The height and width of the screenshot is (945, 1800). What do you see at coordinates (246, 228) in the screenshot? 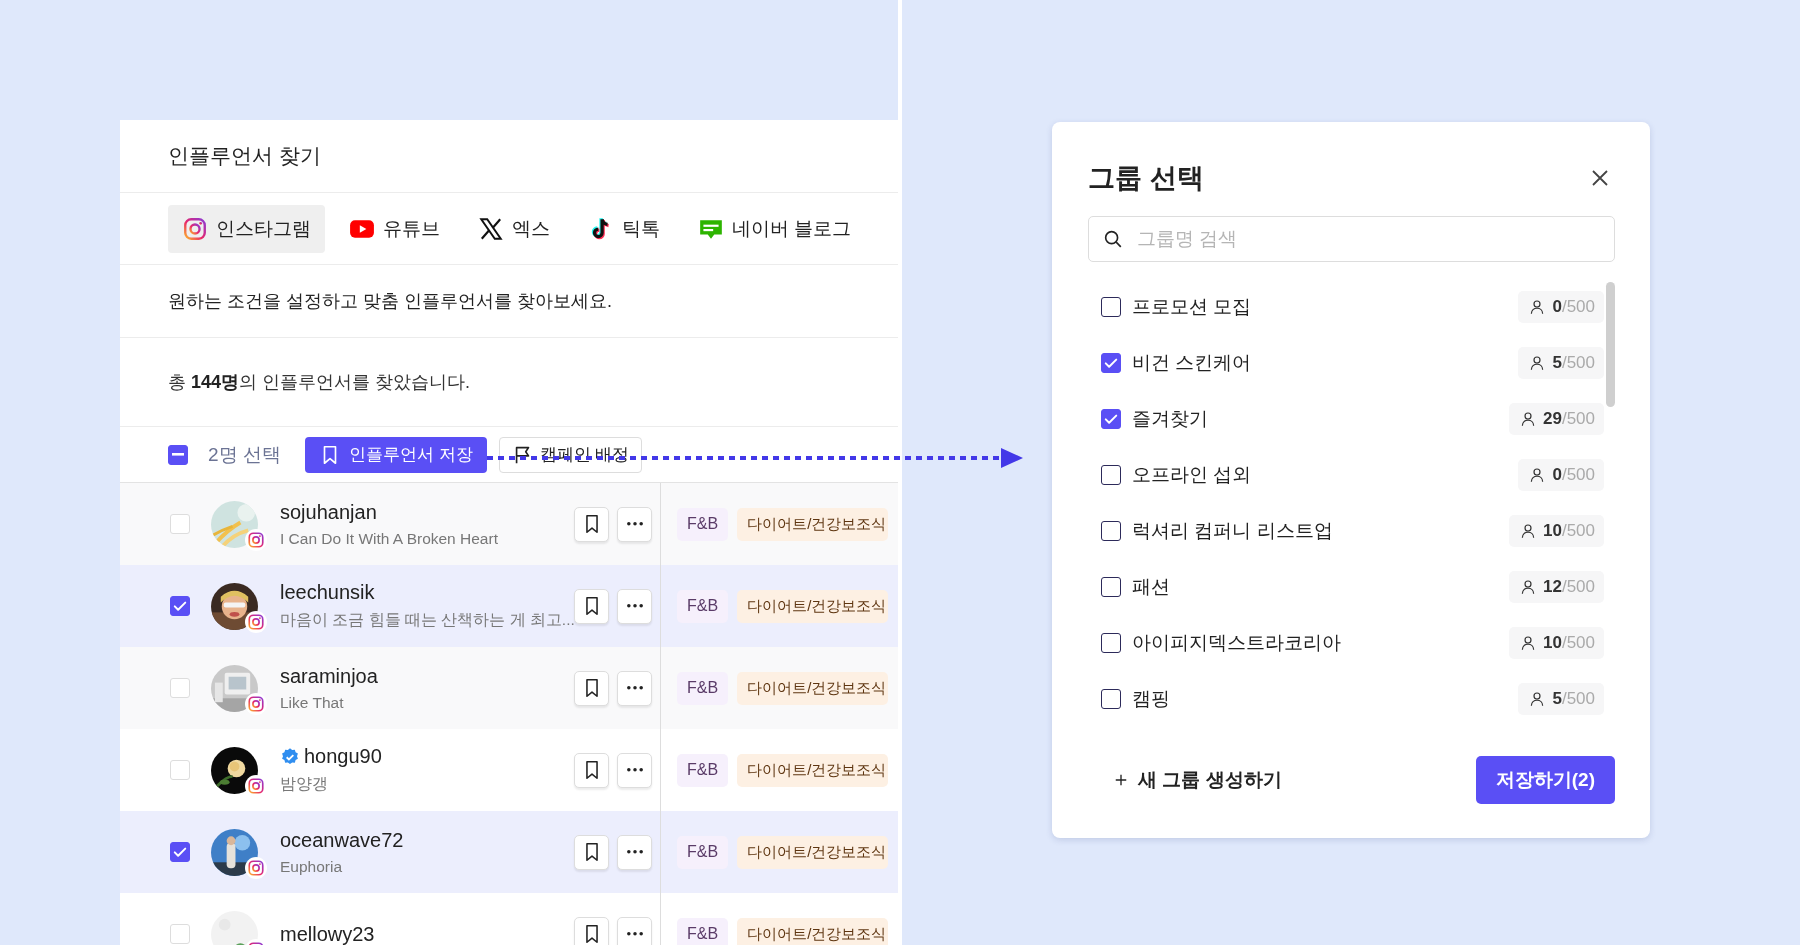
I see `platform-tab: 인스타그램` at bounding box center [246, 228].